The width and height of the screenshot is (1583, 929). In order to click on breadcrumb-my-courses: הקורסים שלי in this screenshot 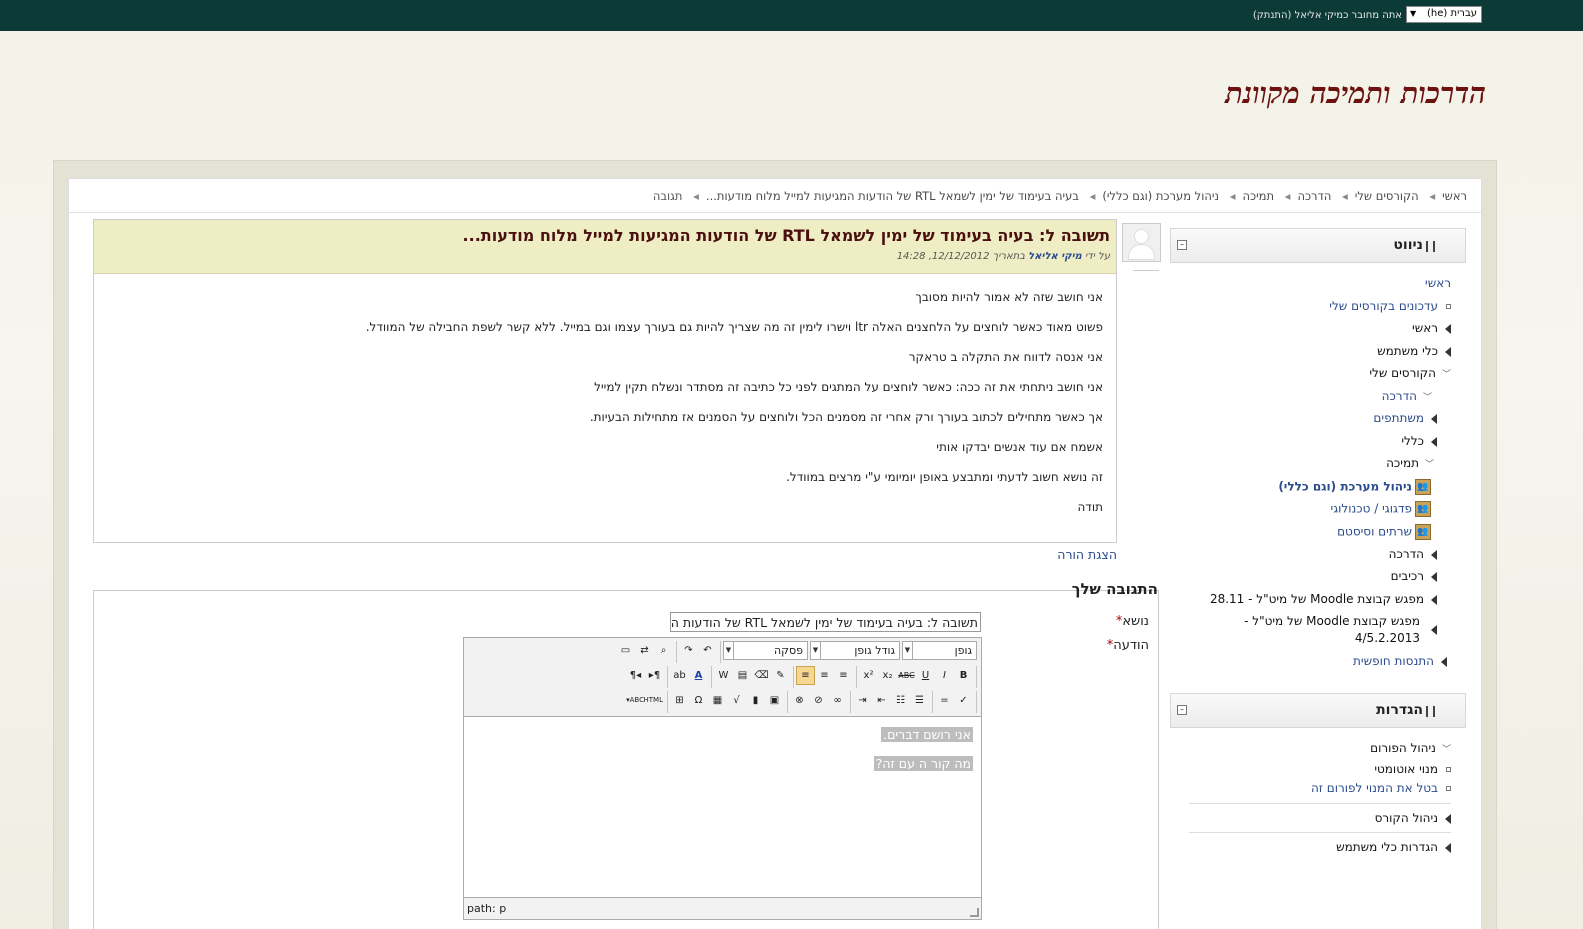, I will do `click(1387, 196)`.